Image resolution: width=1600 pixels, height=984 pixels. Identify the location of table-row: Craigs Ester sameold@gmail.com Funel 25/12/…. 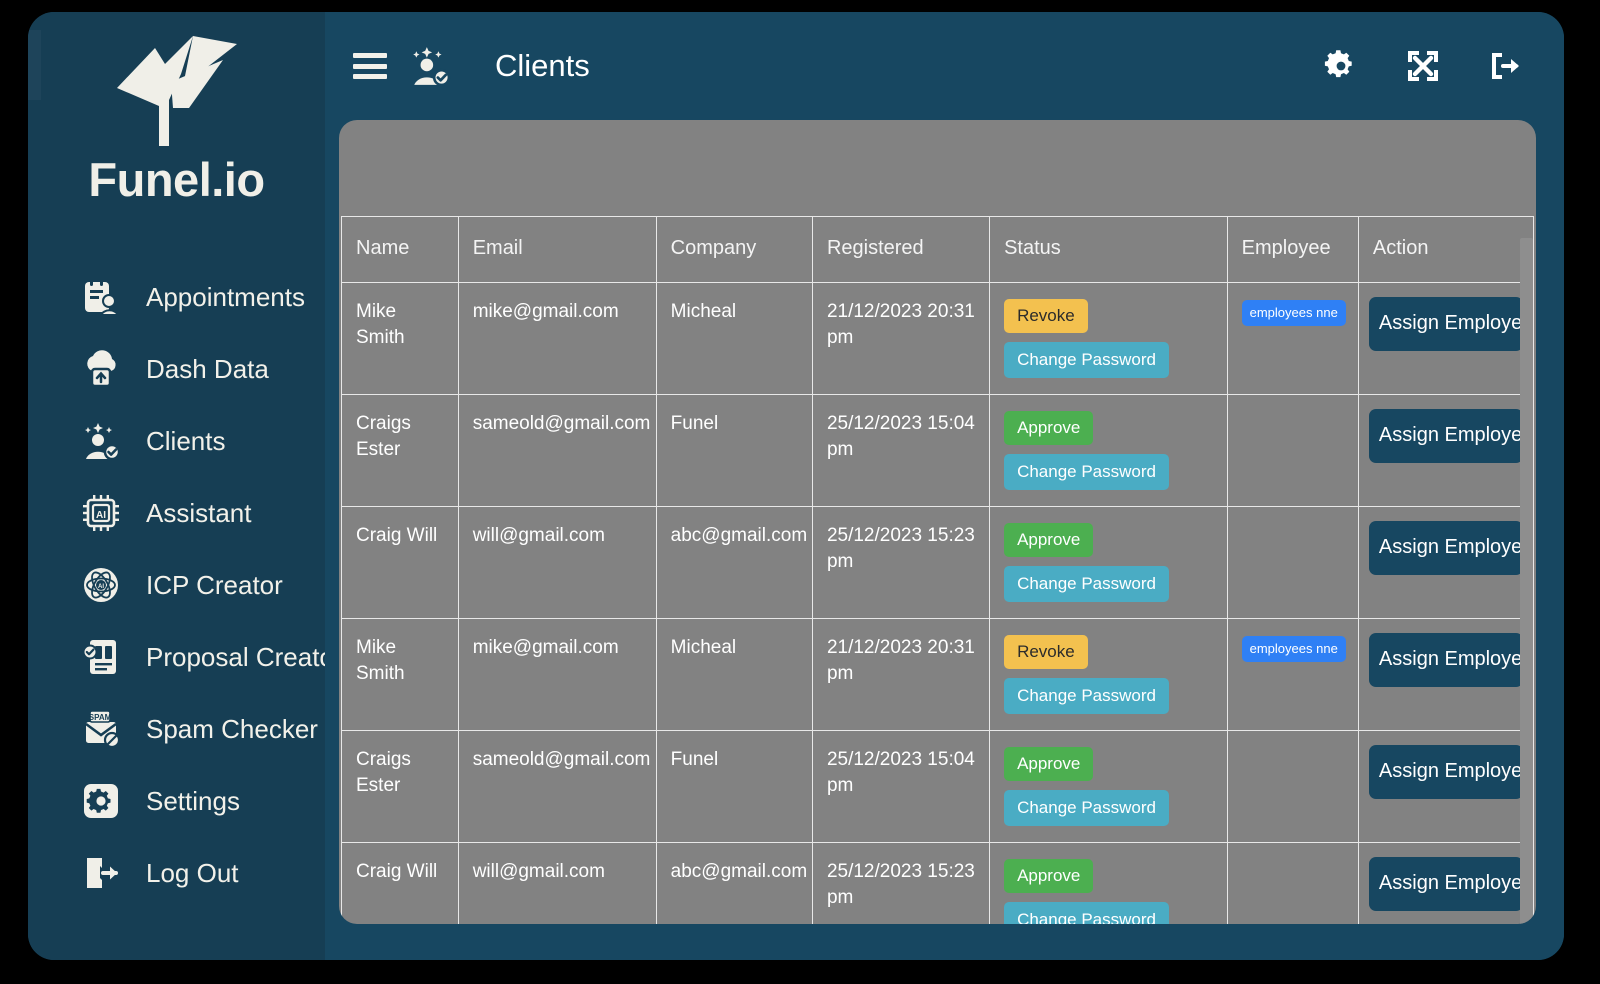
(938, 786).